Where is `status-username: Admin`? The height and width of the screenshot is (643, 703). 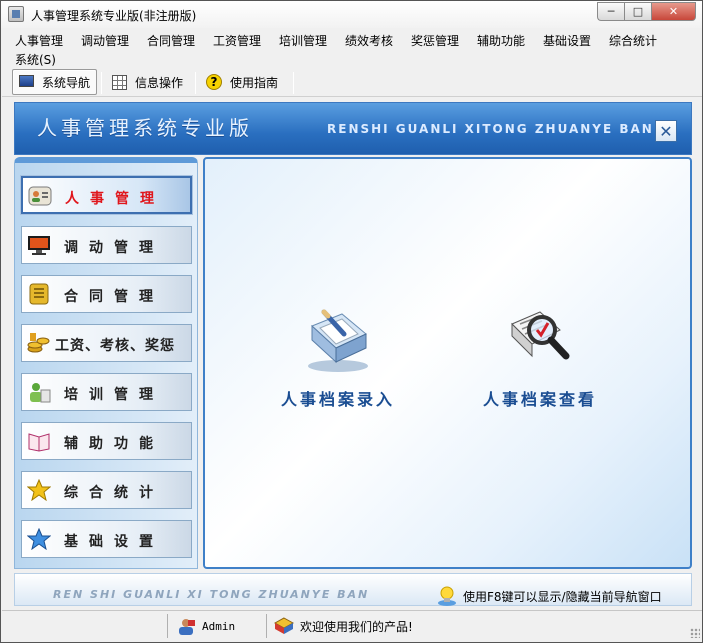 status-username: Admin is located at coordinates (219, 626).